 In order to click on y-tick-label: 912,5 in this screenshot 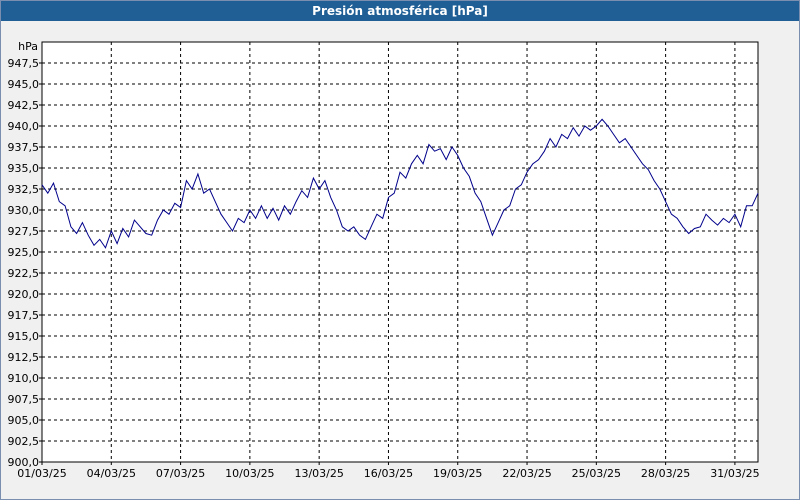, I will do `click(24, 357)`.